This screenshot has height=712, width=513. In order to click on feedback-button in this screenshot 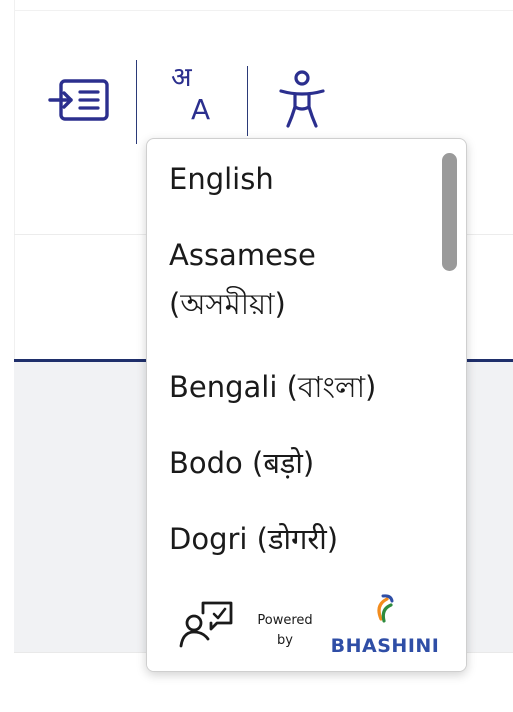, I will do `click(206, 624)`.